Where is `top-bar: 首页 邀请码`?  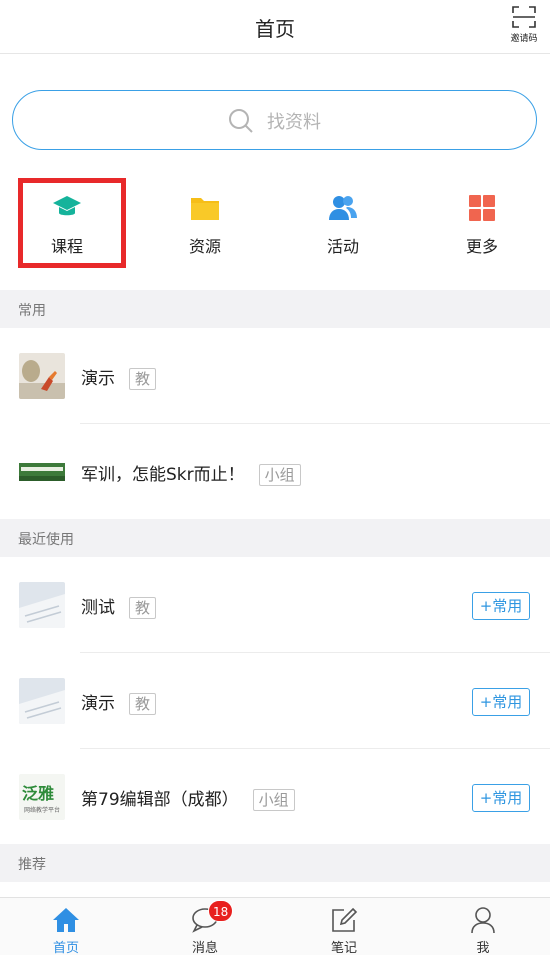
top-bar: 首页 邀请码 is located at coordinates (275, 27).